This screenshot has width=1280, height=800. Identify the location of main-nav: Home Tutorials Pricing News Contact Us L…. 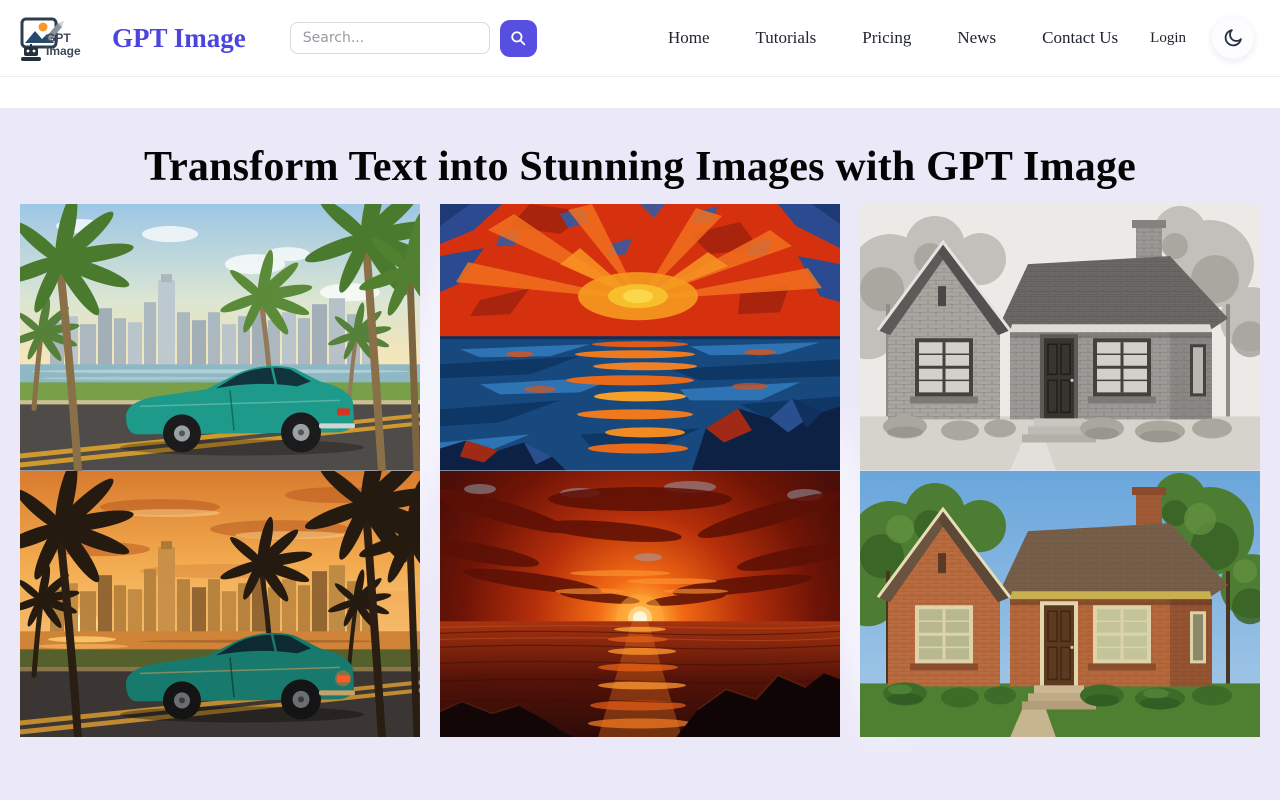
(927, 38).